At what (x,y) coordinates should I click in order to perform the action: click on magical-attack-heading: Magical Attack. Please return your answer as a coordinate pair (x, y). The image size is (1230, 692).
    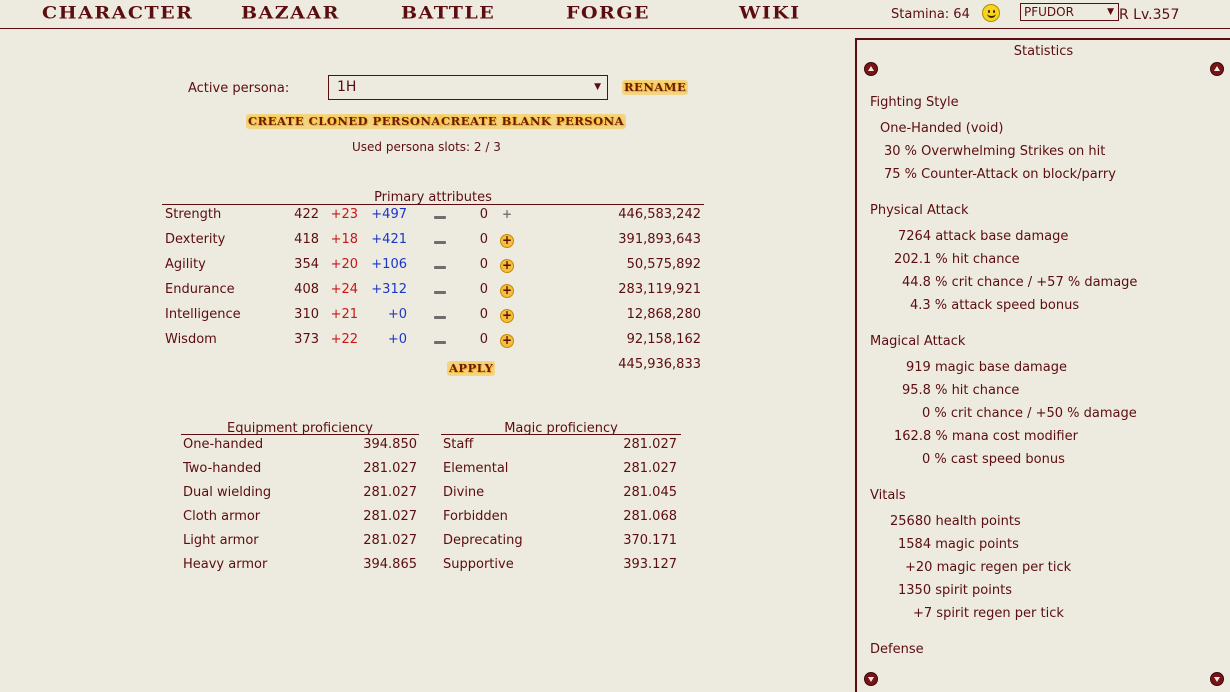
    Looking at the image, I should click on (918, 341).